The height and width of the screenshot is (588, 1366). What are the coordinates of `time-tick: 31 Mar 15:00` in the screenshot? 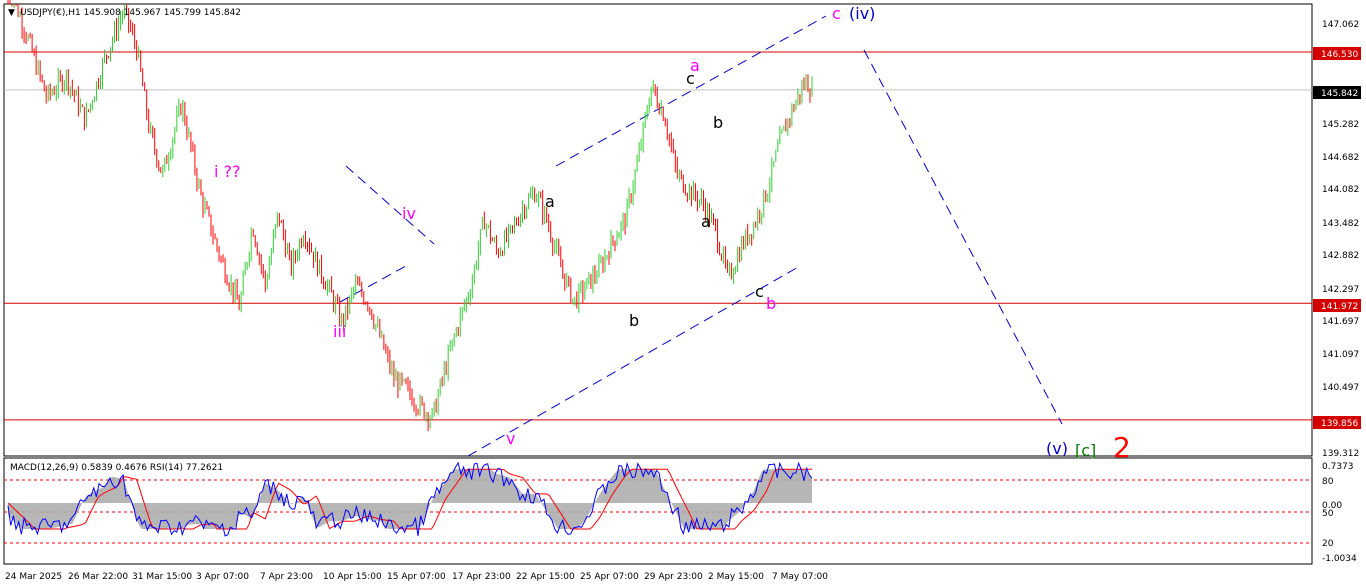 It's located at (162, 577).